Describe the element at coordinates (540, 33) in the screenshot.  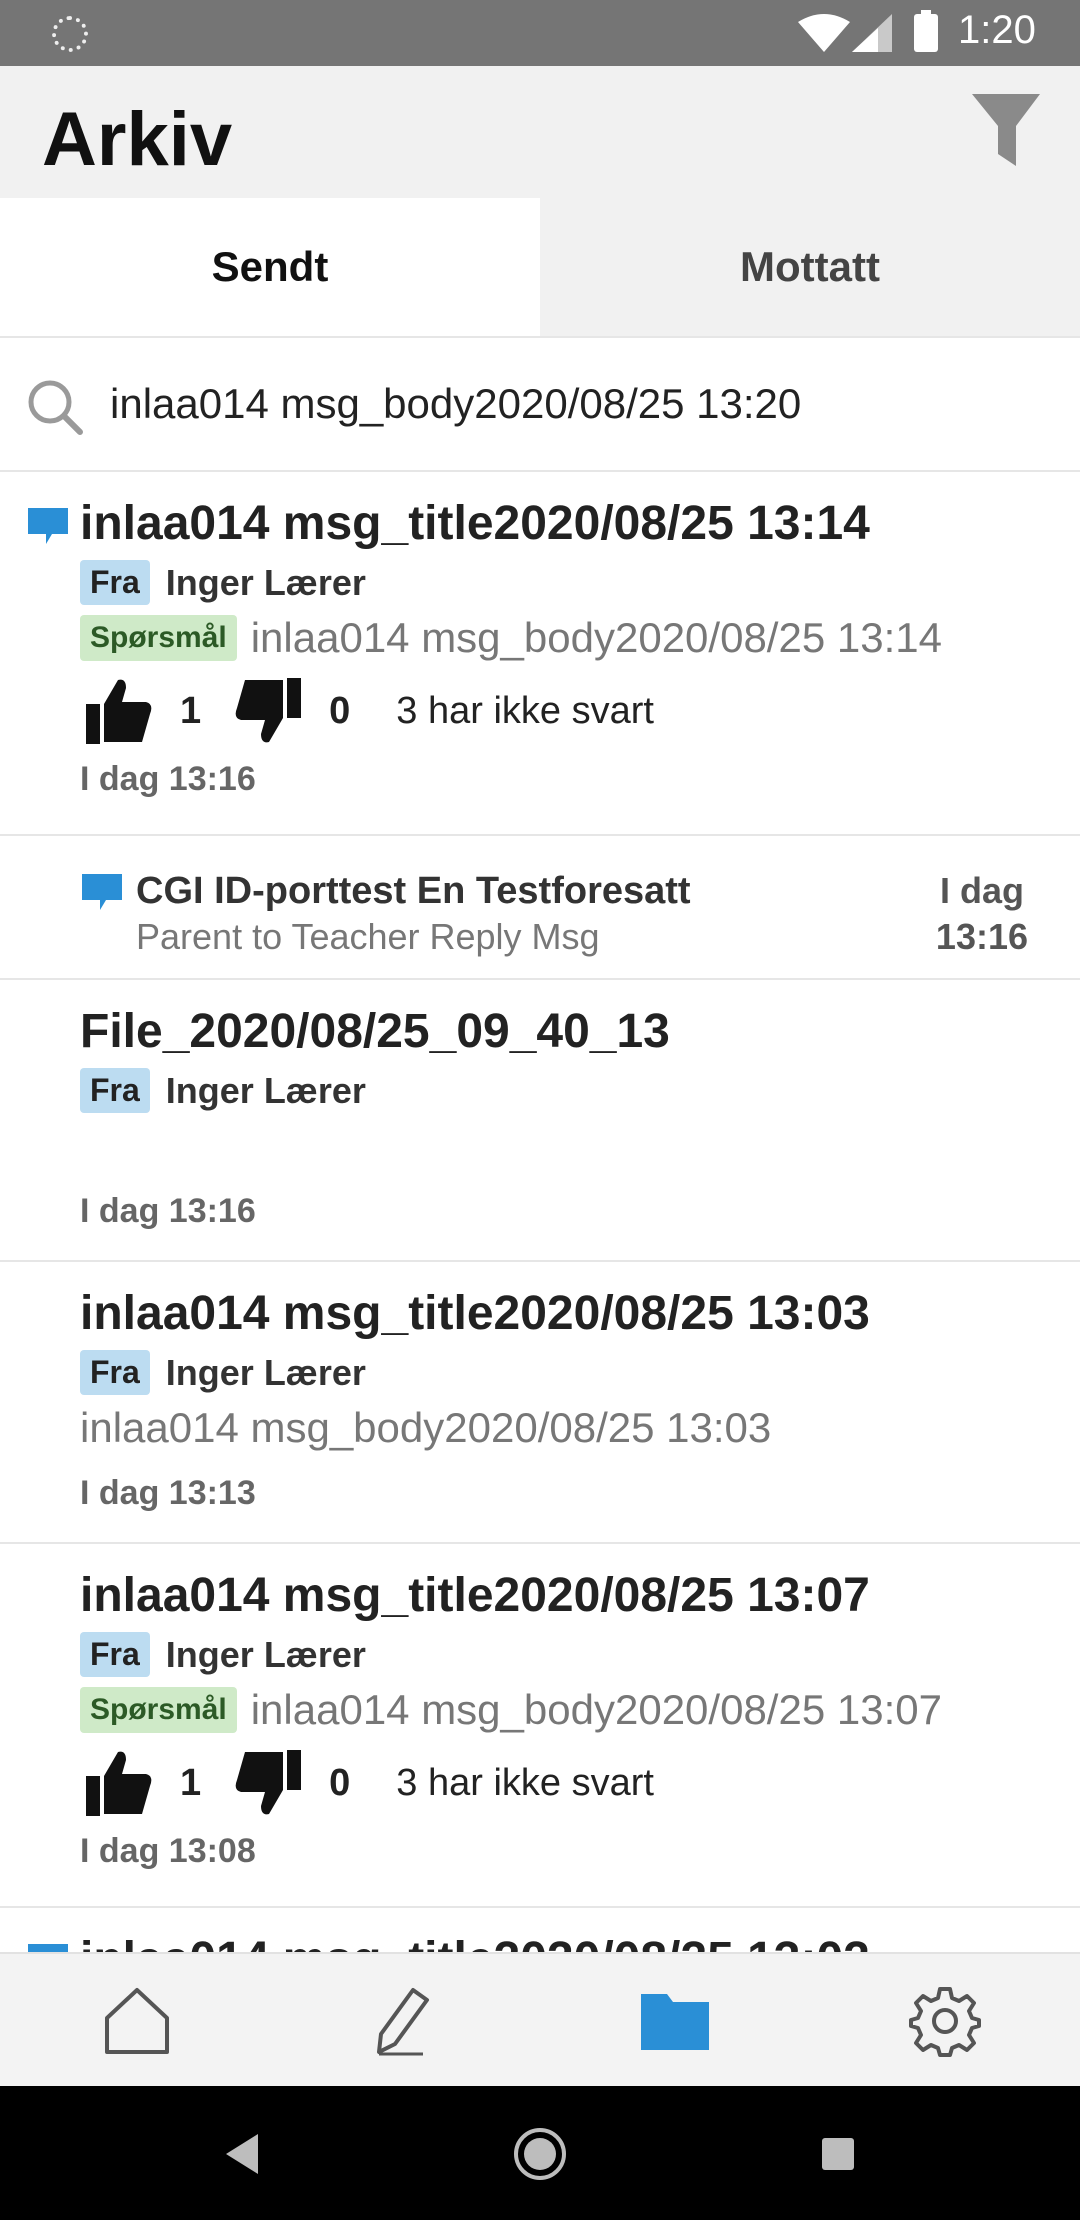
I see `status-bar: 1:20` at that location.